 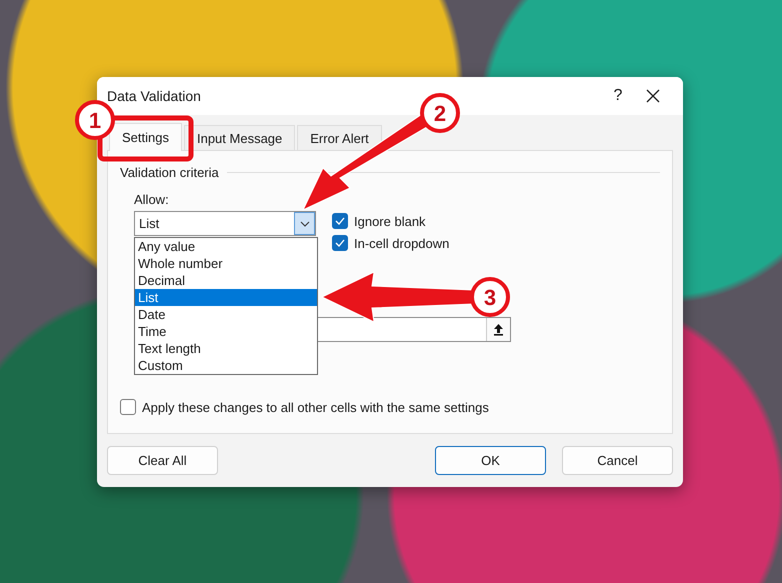 What do you see at coordinates (390, 221) in the screenshot?
I see `checkbox-label: Ignore blank` at bounding box center [390, 221].